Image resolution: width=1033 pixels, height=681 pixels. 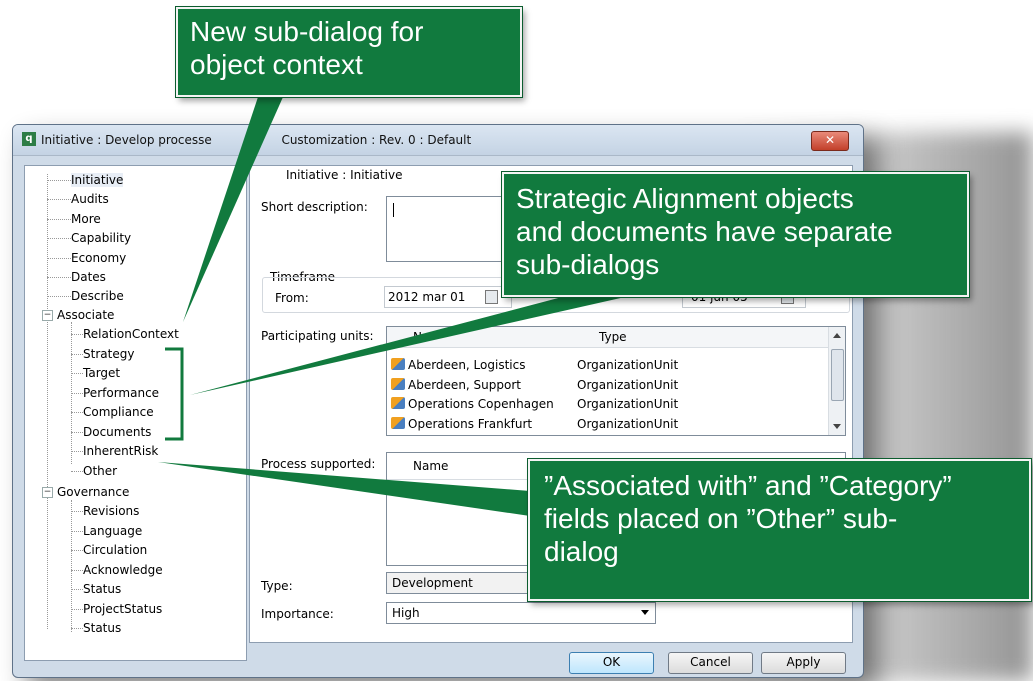 What do you see at coordinates (307, 31) in the screenshot?
I see `callout-line: New sub-dialog for` at bounding box center [307, 31].